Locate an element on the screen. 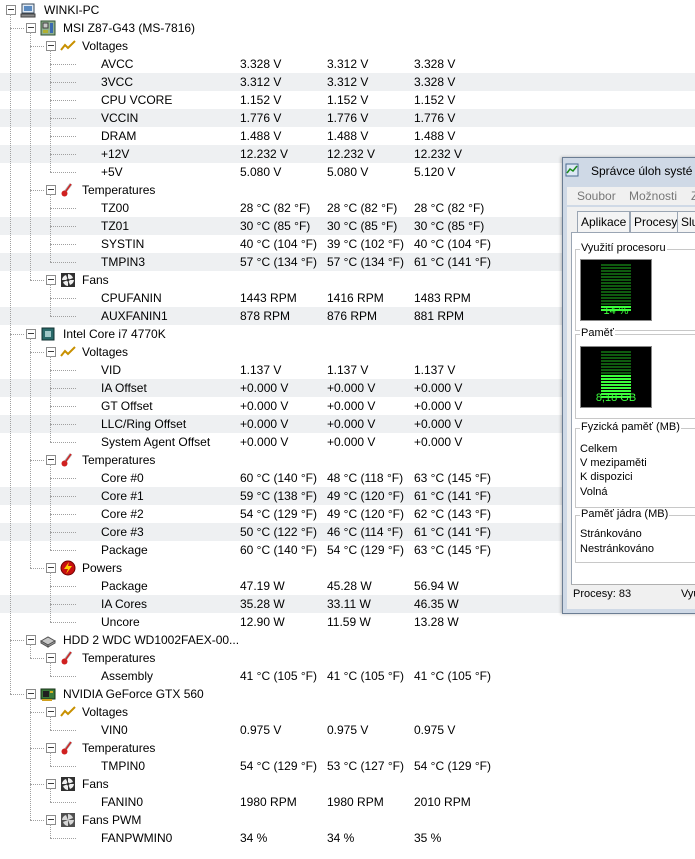  menu-z: Z is located at coordinates (693, 196).